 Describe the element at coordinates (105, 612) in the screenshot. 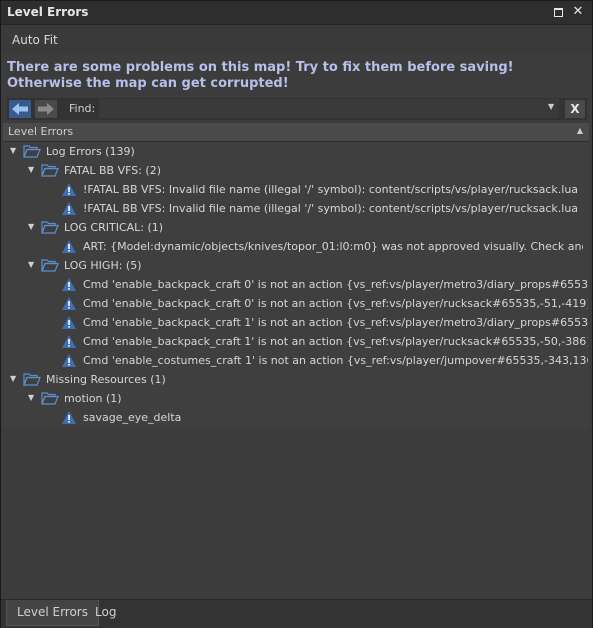

I see `tab-log: Log` at that location.